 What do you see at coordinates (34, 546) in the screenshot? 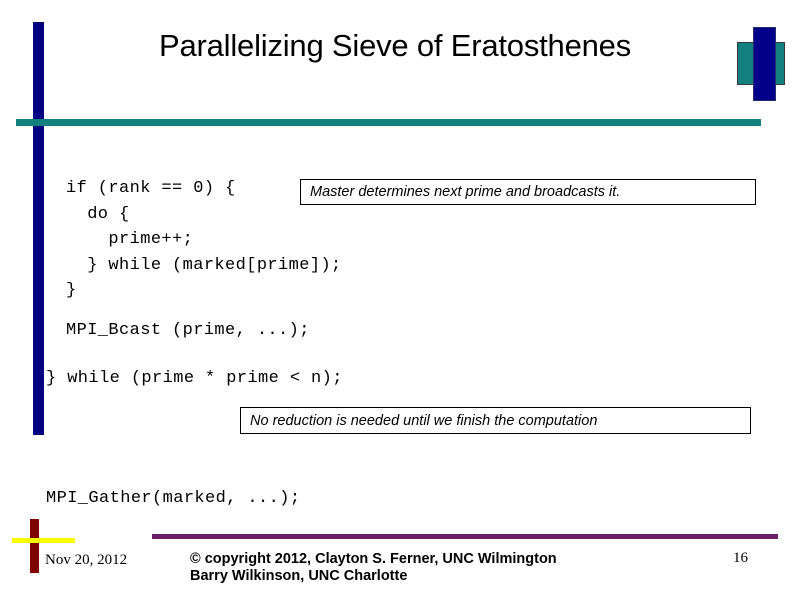
I see `footer-dark-red-vertical-bar` at bounding box center [34, 546].